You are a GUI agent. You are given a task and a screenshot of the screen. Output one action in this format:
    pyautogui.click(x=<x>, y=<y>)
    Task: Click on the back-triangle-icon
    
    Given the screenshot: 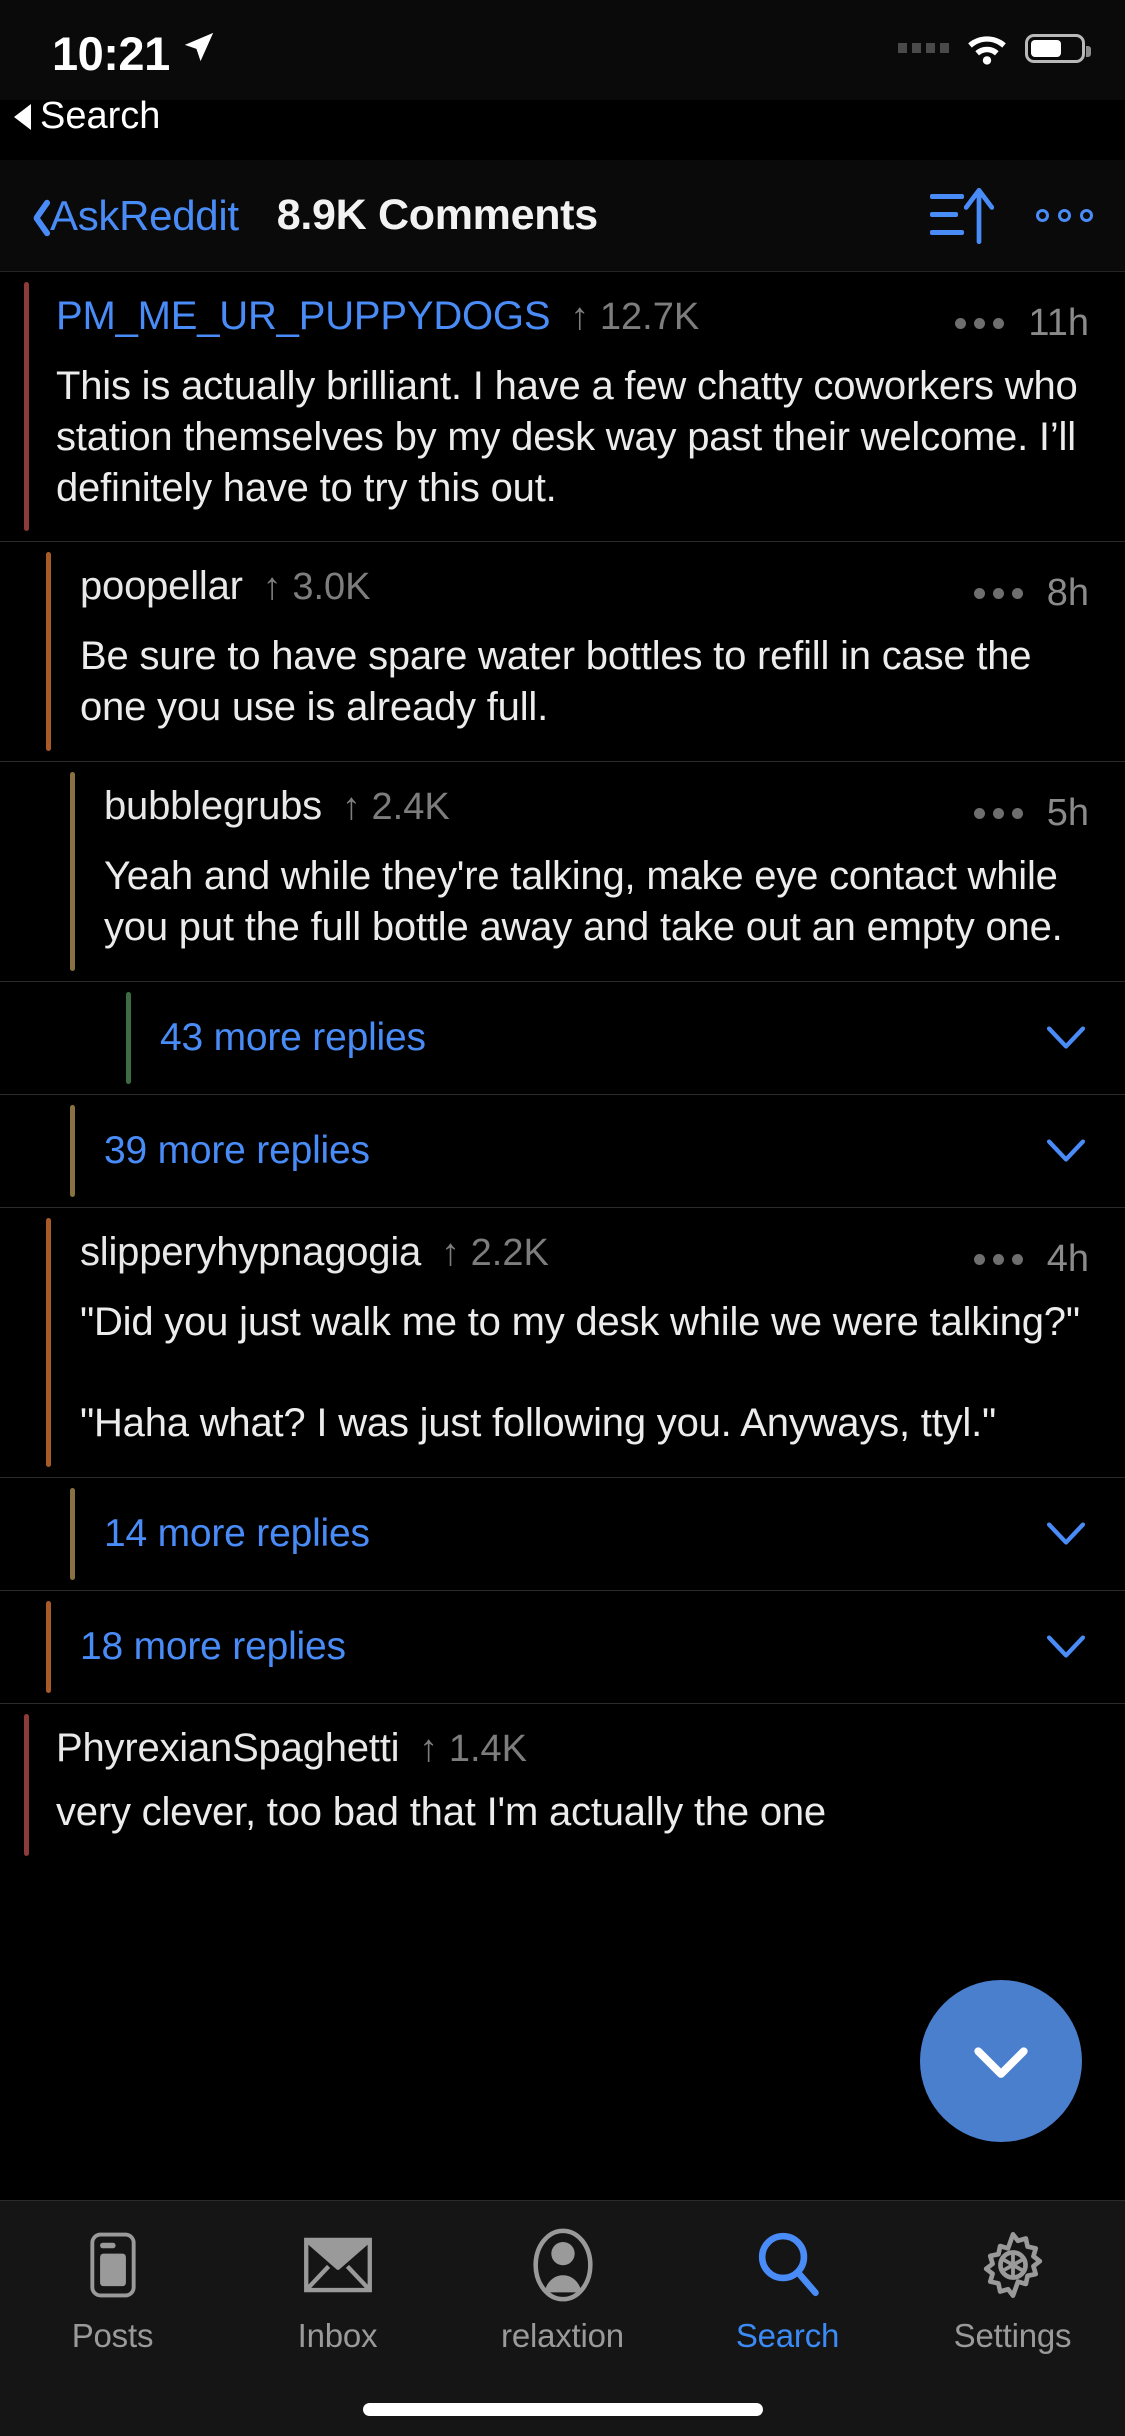 What is the action you would take?
    pyautogui.click(x=22, y=116)
    